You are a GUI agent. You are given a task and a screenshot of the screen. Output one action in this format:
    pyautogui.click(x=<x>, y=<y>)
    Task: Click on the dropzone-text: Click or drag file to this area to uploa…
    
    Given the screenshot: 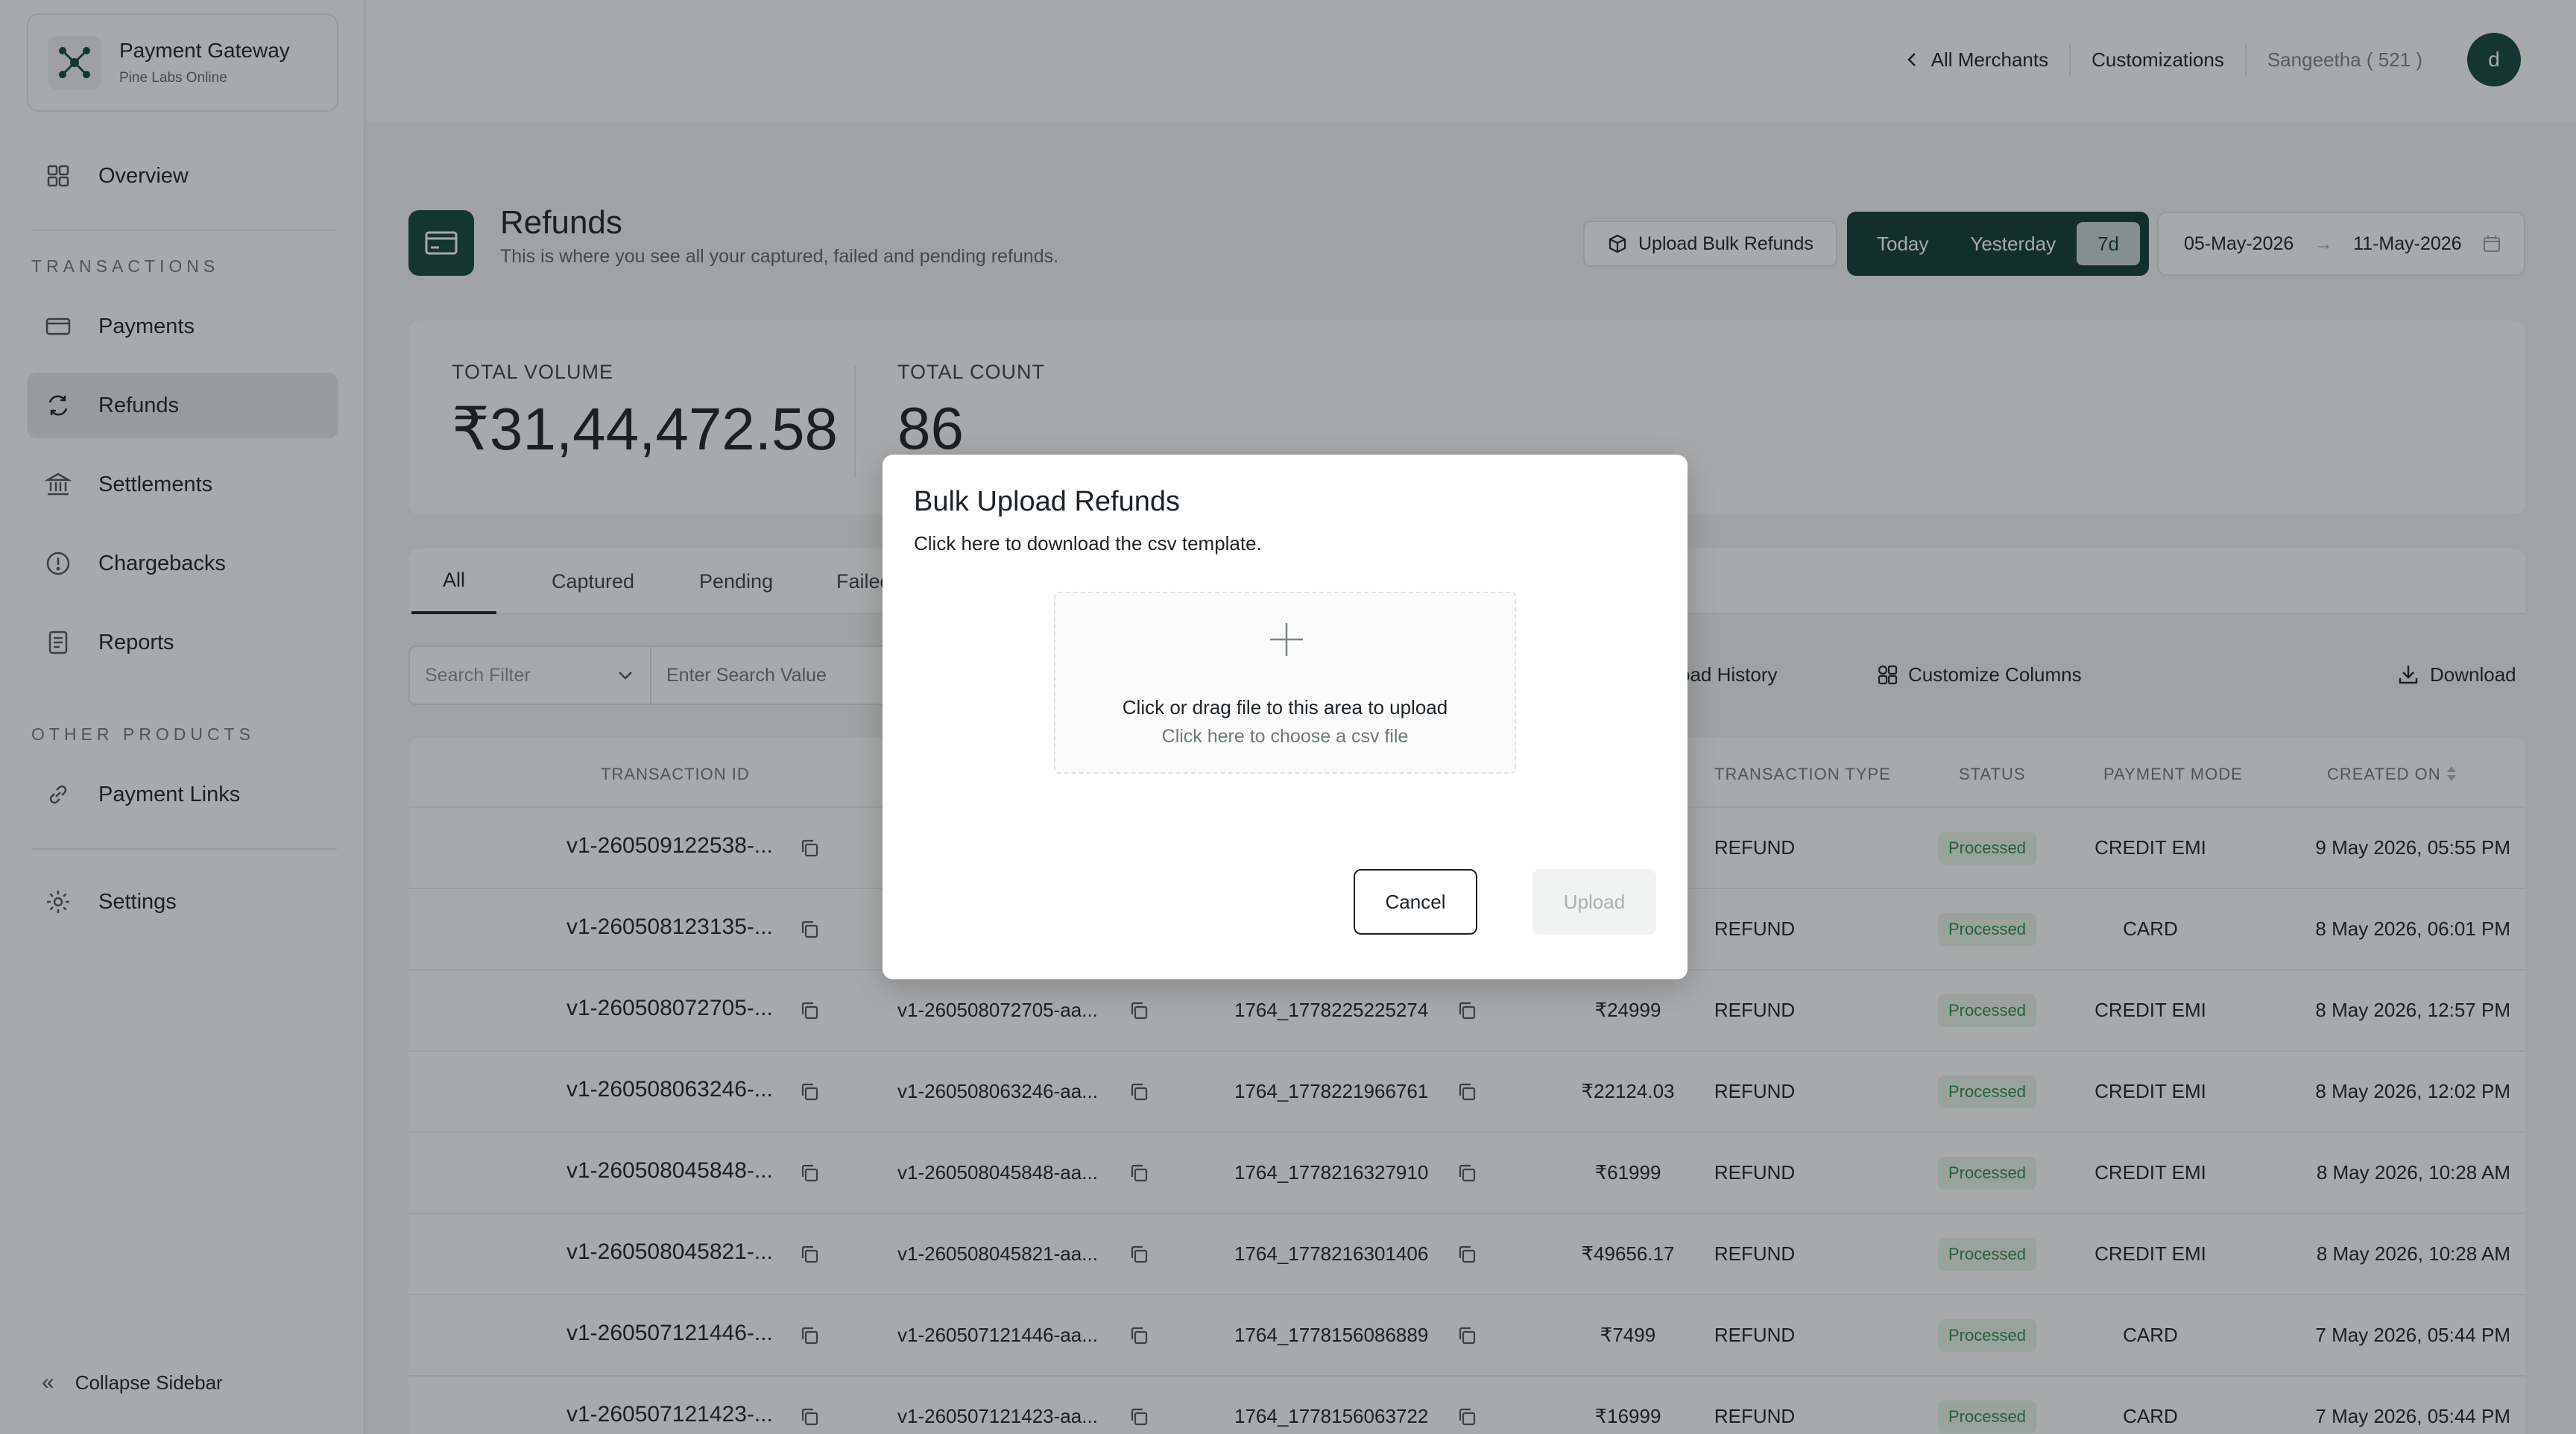 What is the action you would take?
    pyautogui.click(x=1285, y=707)
    